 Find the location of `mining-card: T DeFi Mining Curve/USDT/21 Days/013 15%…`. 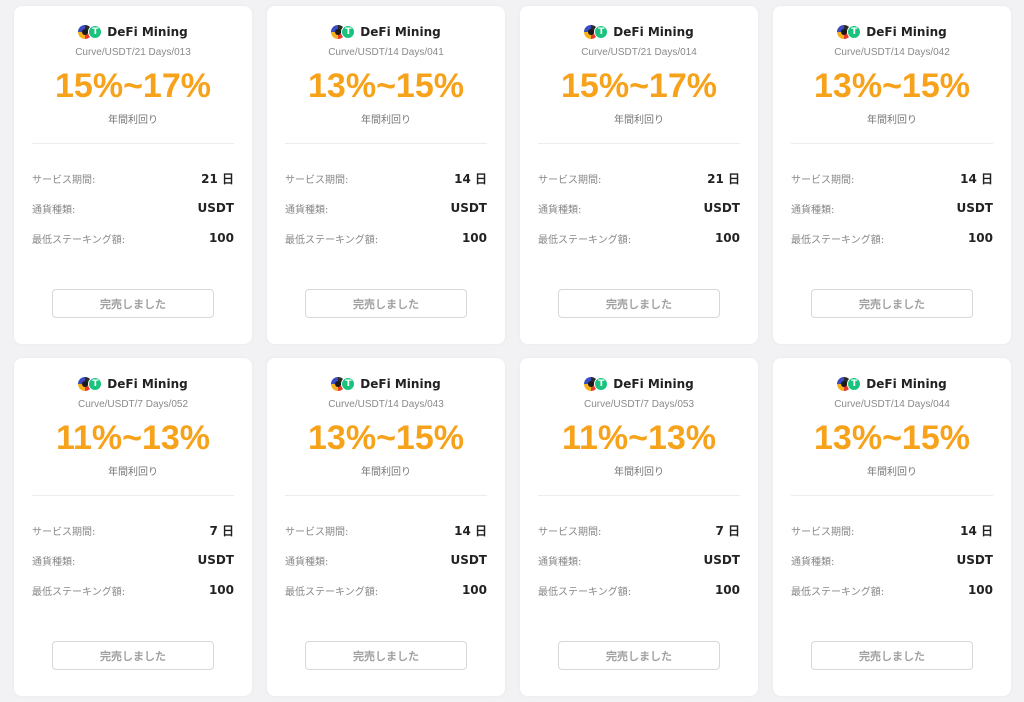

mining-card: T DeFi Mining Curve/USDT/21 Days/013 15%… is located at coordinates (133, 175).